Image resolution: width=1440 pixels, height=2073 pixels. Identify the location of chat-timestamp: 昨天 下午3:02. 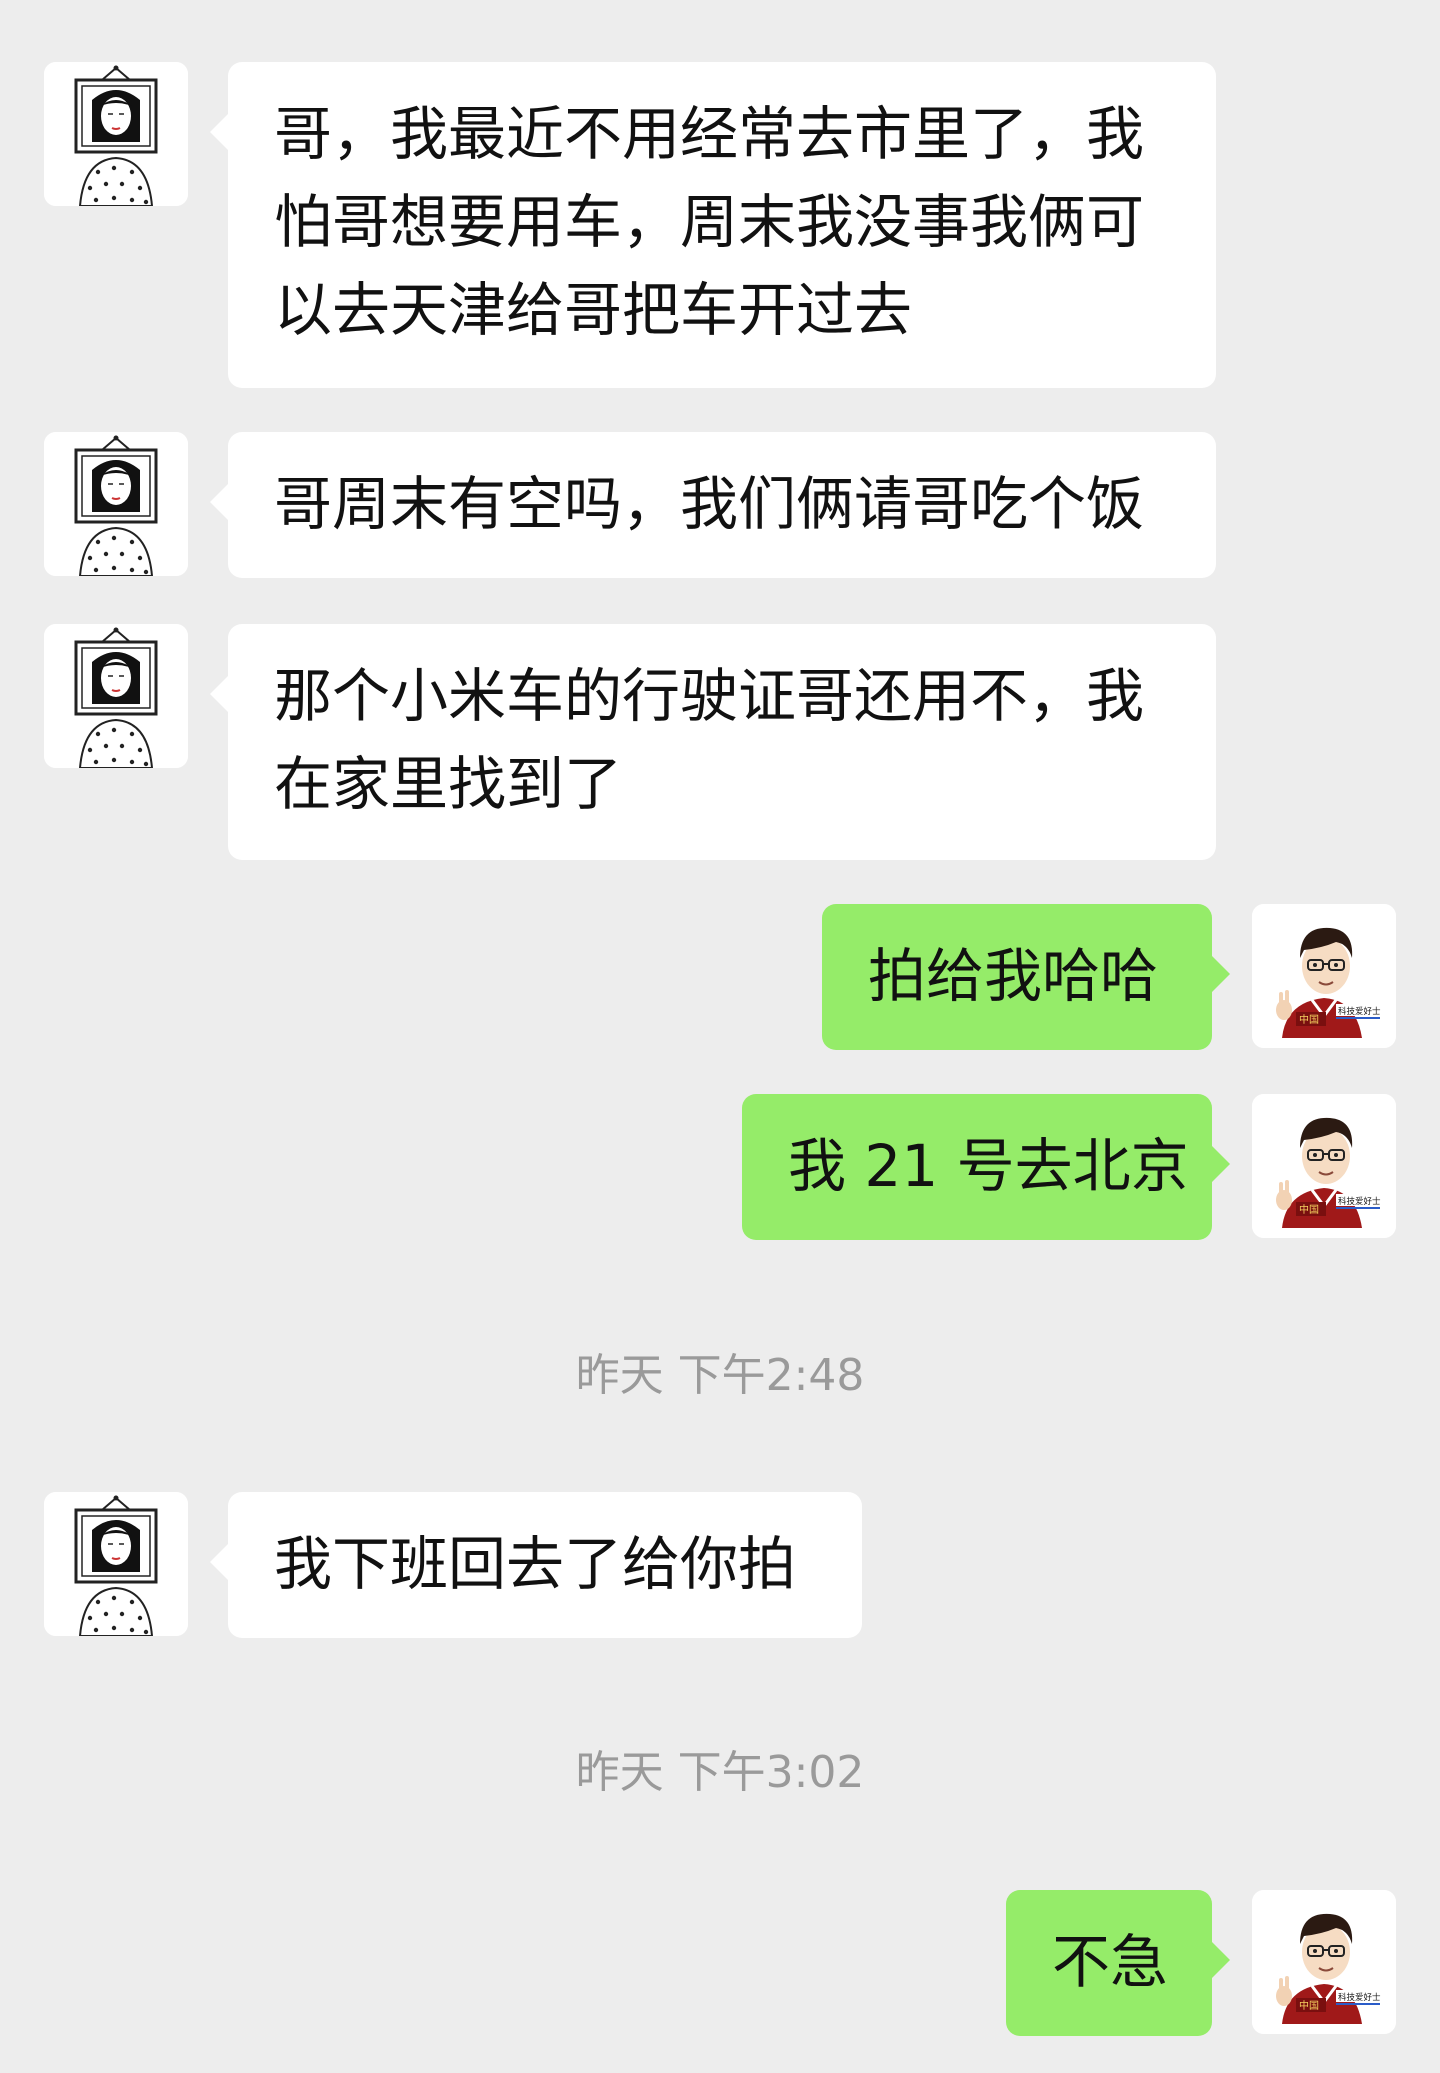
(720, 1772).